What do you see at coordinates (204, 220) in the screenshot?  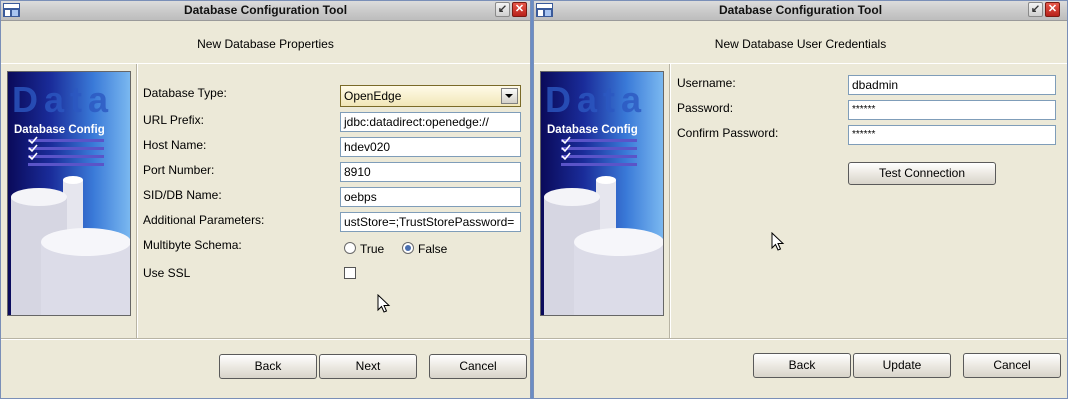 I see `additional-params-label: Additional Parameters:` at bounding box center [204, 220].